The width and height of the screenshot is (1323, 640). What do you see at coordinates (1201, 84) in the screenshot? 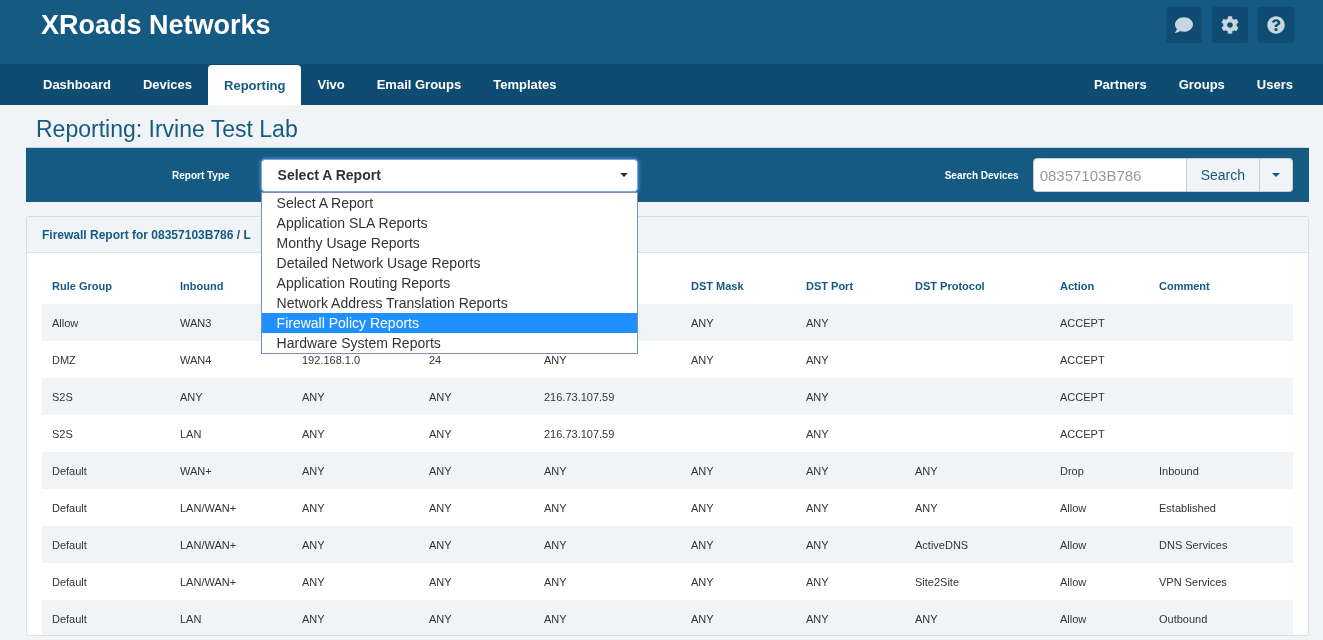
I see `nav-tab: Groups` at bounding box center [1201, 84].